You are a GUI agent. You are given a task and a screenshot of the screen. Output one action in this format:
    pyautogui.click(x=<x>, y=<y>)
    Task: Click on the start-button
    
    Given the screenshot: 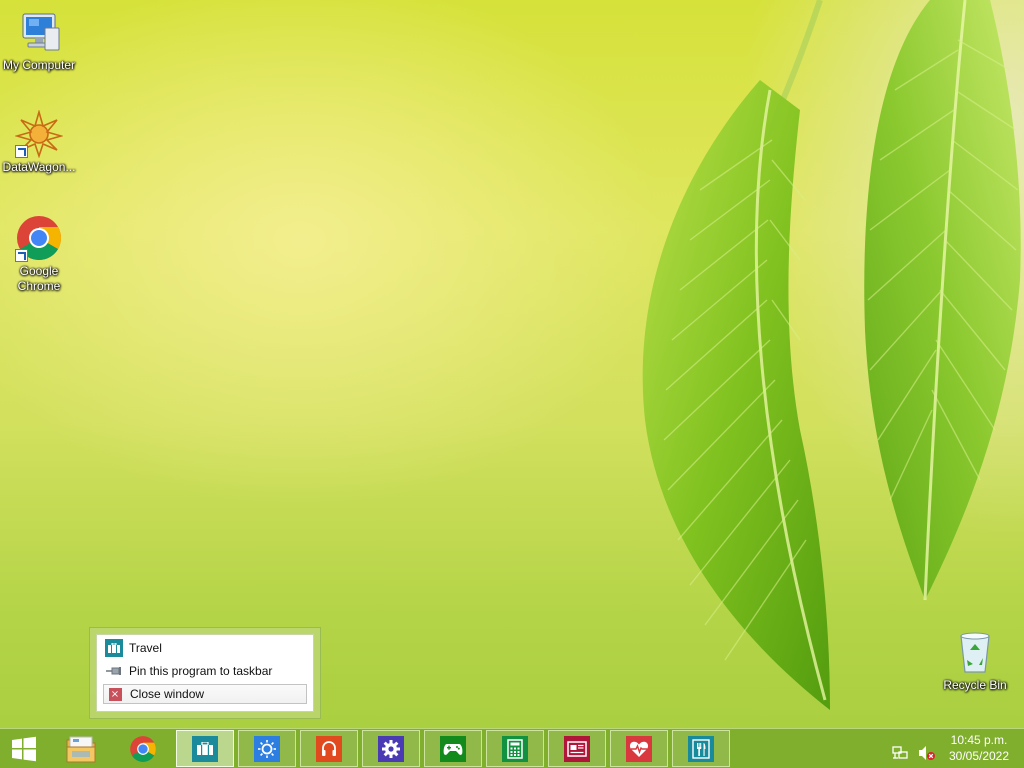 What is the action you would take?
    pyautogui.click(x=24, y=748)
    